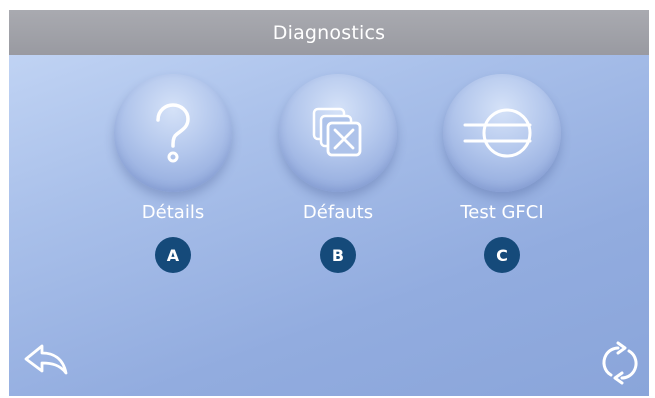 The height and width of the screenshot is (398, 655). I want to click on details-label: Détails, so click(173, 212).